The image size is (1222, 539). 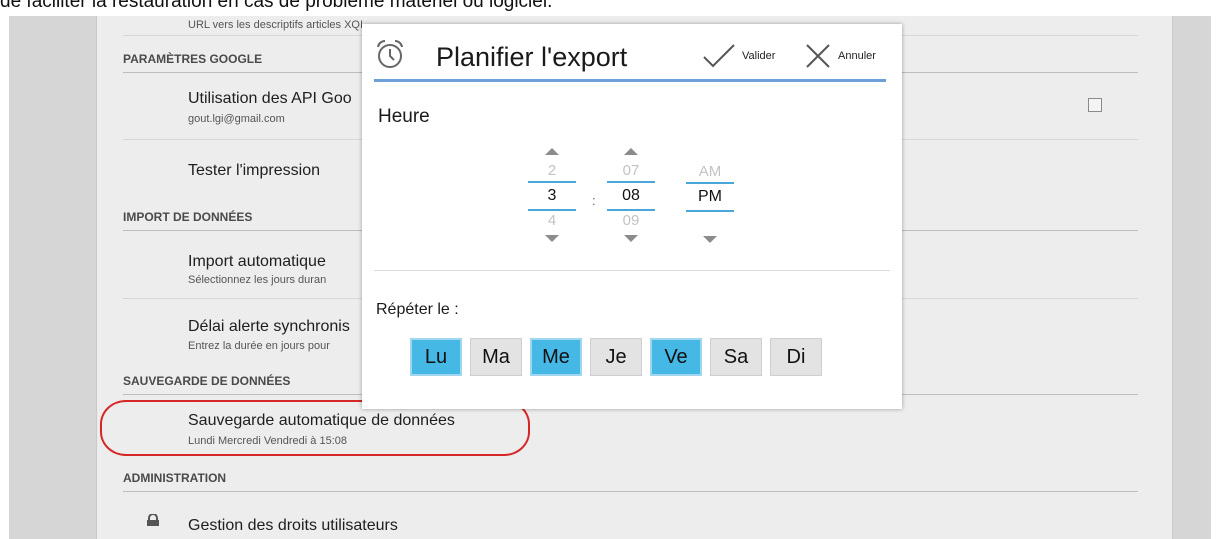 What do you see at coordinates (676, 357) in the screenshot?
I see `day-toggle-ve: Ve` at bounding box center [676, 357].